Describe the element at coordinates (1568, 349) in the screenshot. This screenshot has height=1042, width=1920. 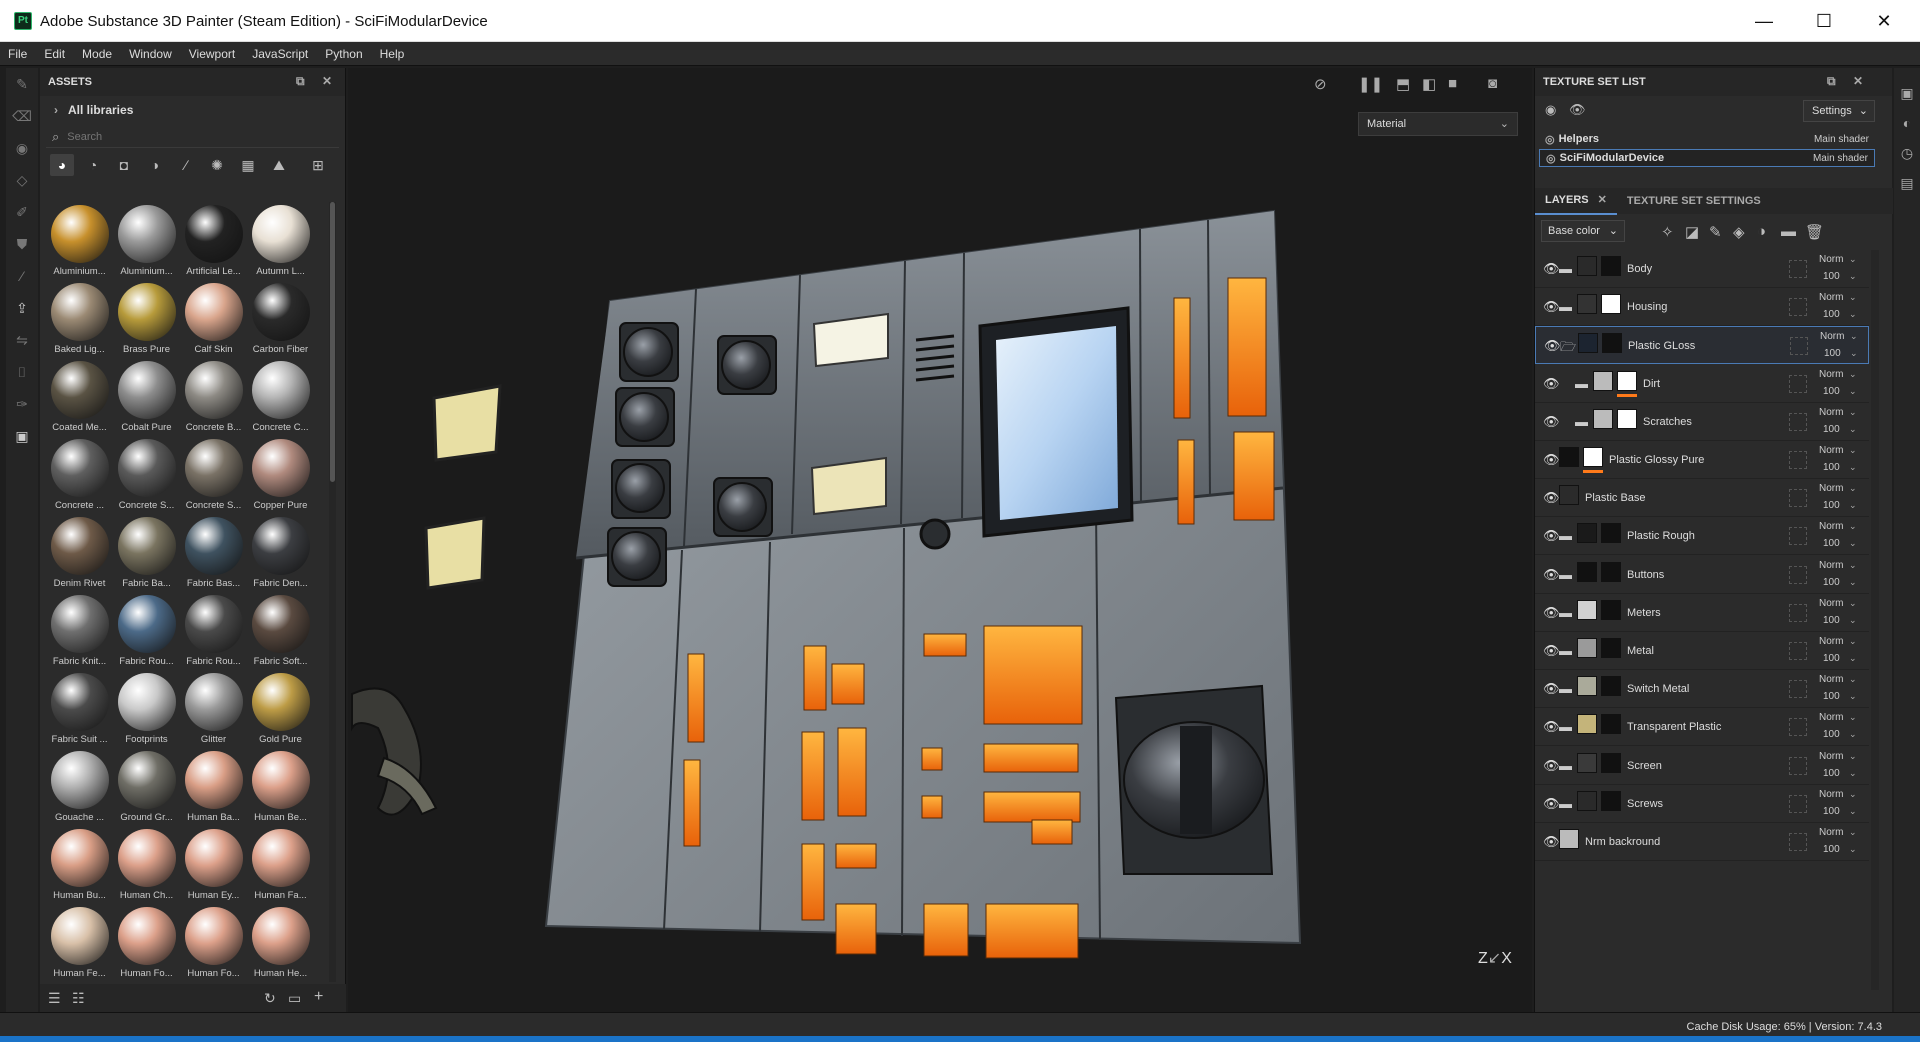
I see `folder-icon: 🗁` at that location.